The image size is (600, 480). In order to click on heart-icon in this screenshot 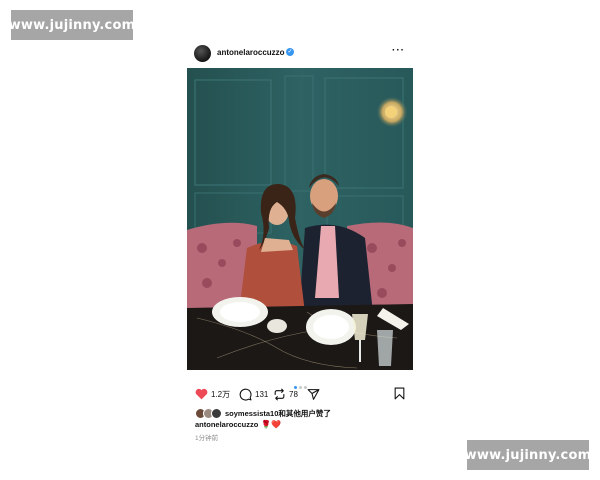, I will do `click(201, 394)`.